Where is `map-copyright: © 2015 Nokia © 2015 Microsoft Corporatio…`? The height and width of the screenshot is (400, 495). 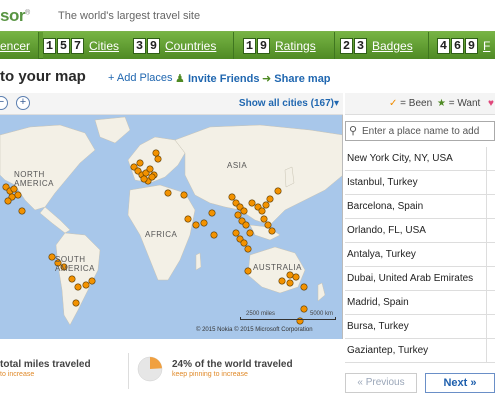
map-copyright: © 2015 Nokia © 2015 Microsoft Corporatio… is located at coordinates (254, 330).